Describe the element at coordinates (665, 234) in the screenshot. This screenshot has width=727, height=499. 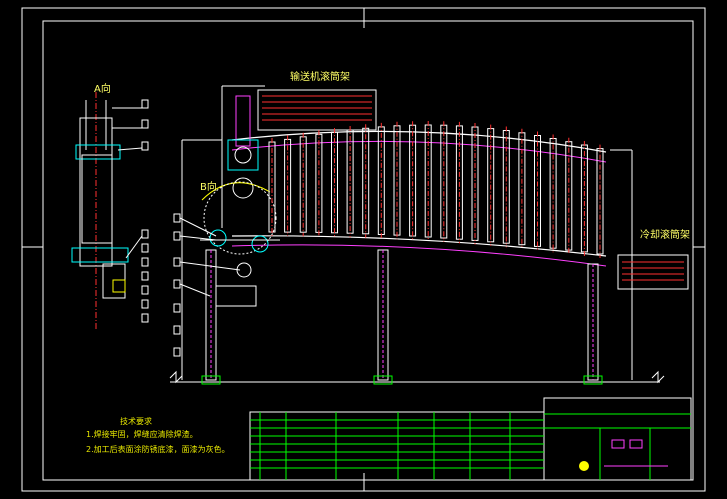
I see `label-lower-conveyor: 冷却滚筒架` at that location.